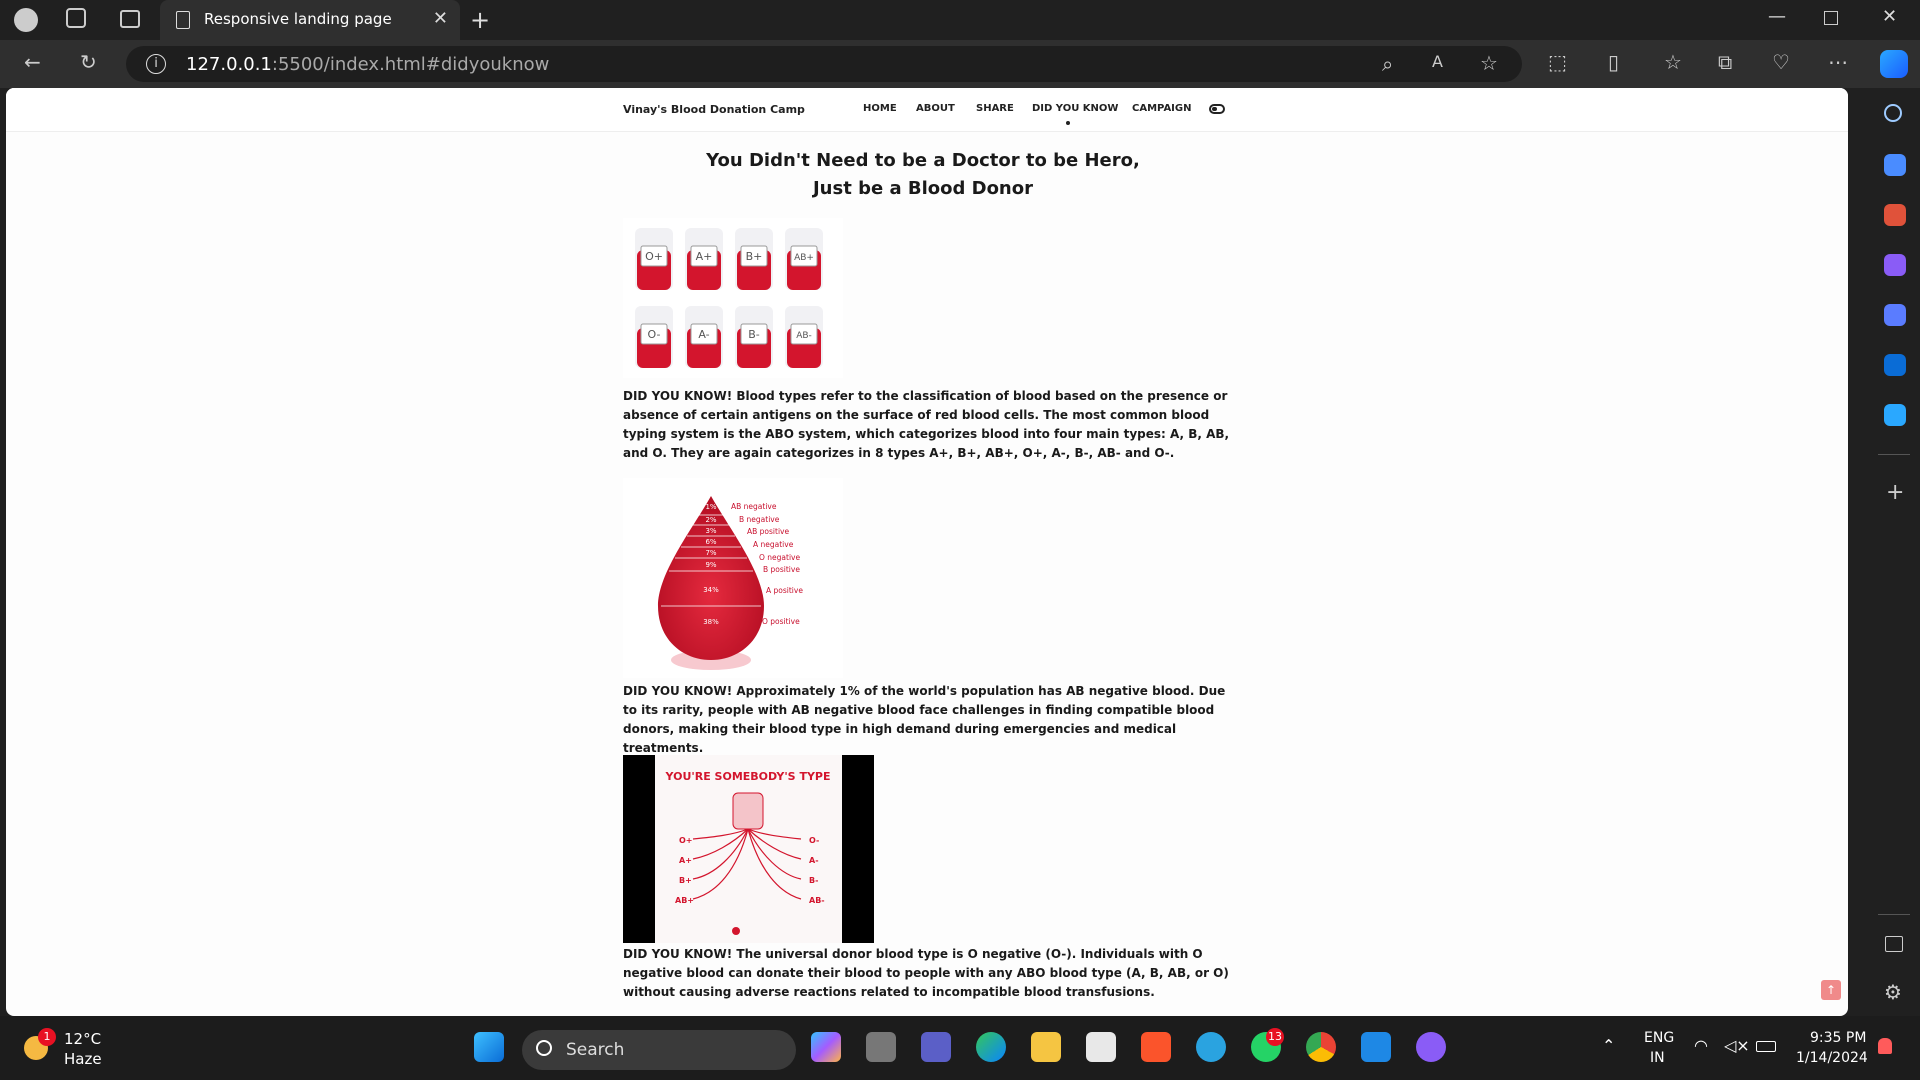  What do you see at coordinates (1895, 415) in the screenshot?
I see `drop-icon` at bounding box center [1895, 415].